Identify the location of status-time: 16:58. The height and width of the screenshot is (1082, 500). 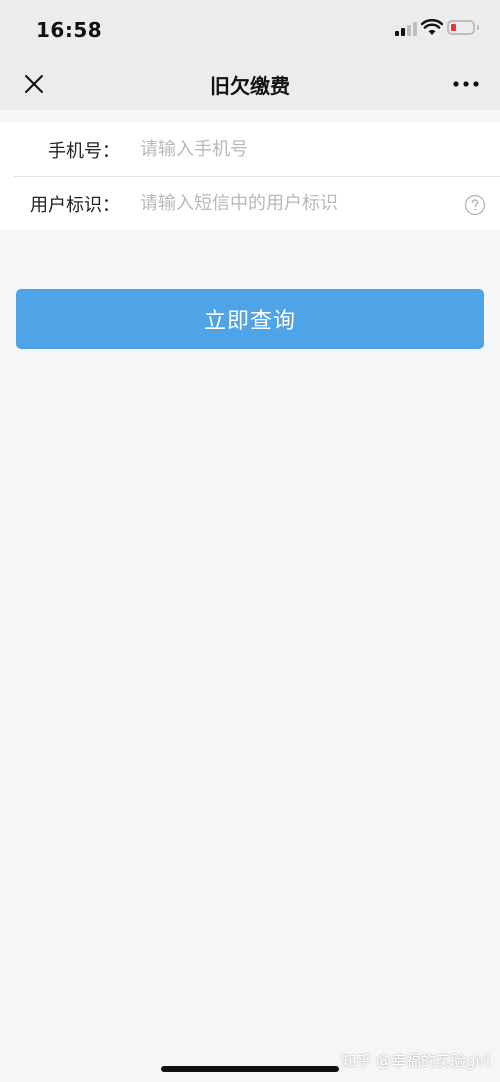
(69, 30).